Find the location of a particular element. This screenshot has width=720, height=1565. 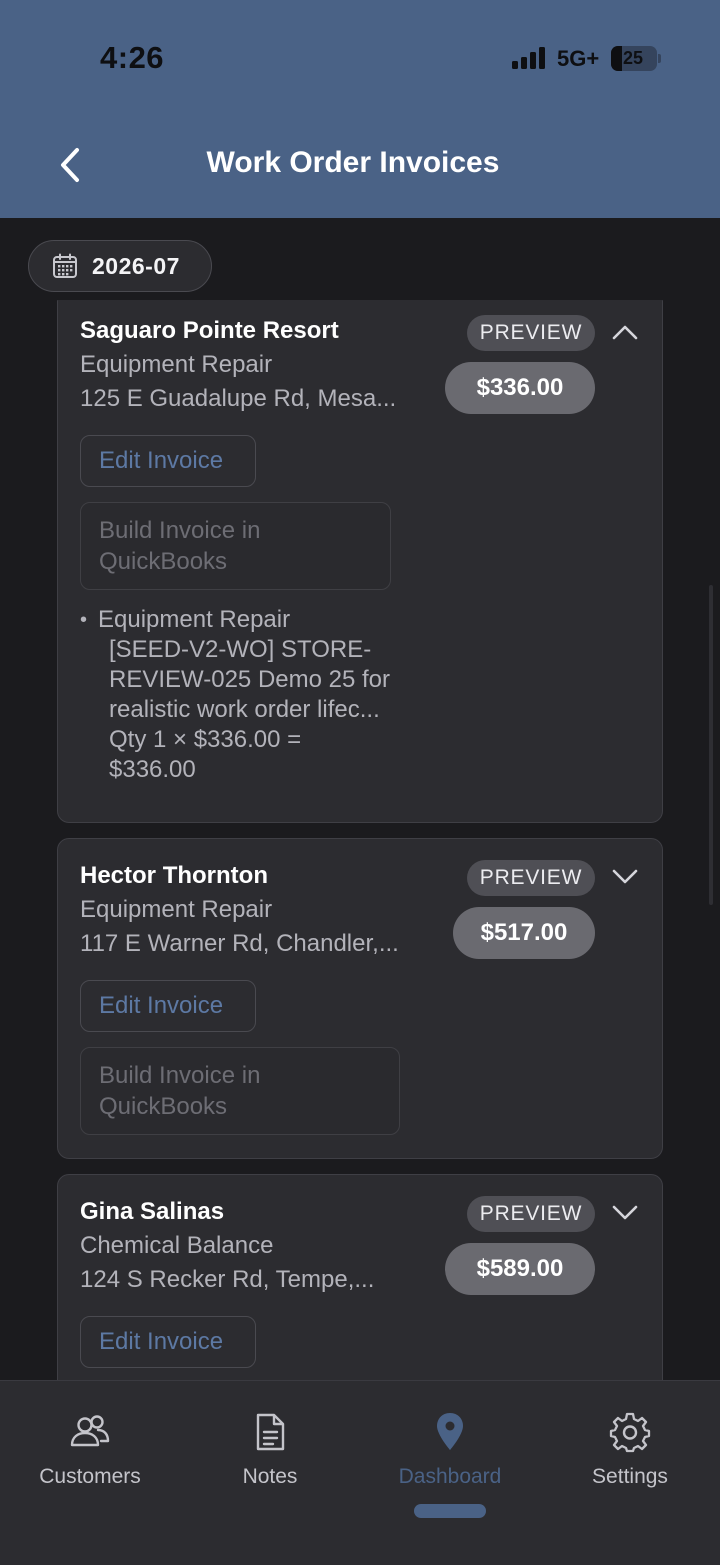

nav-label: Customers is located at coordinates (90, 1476).